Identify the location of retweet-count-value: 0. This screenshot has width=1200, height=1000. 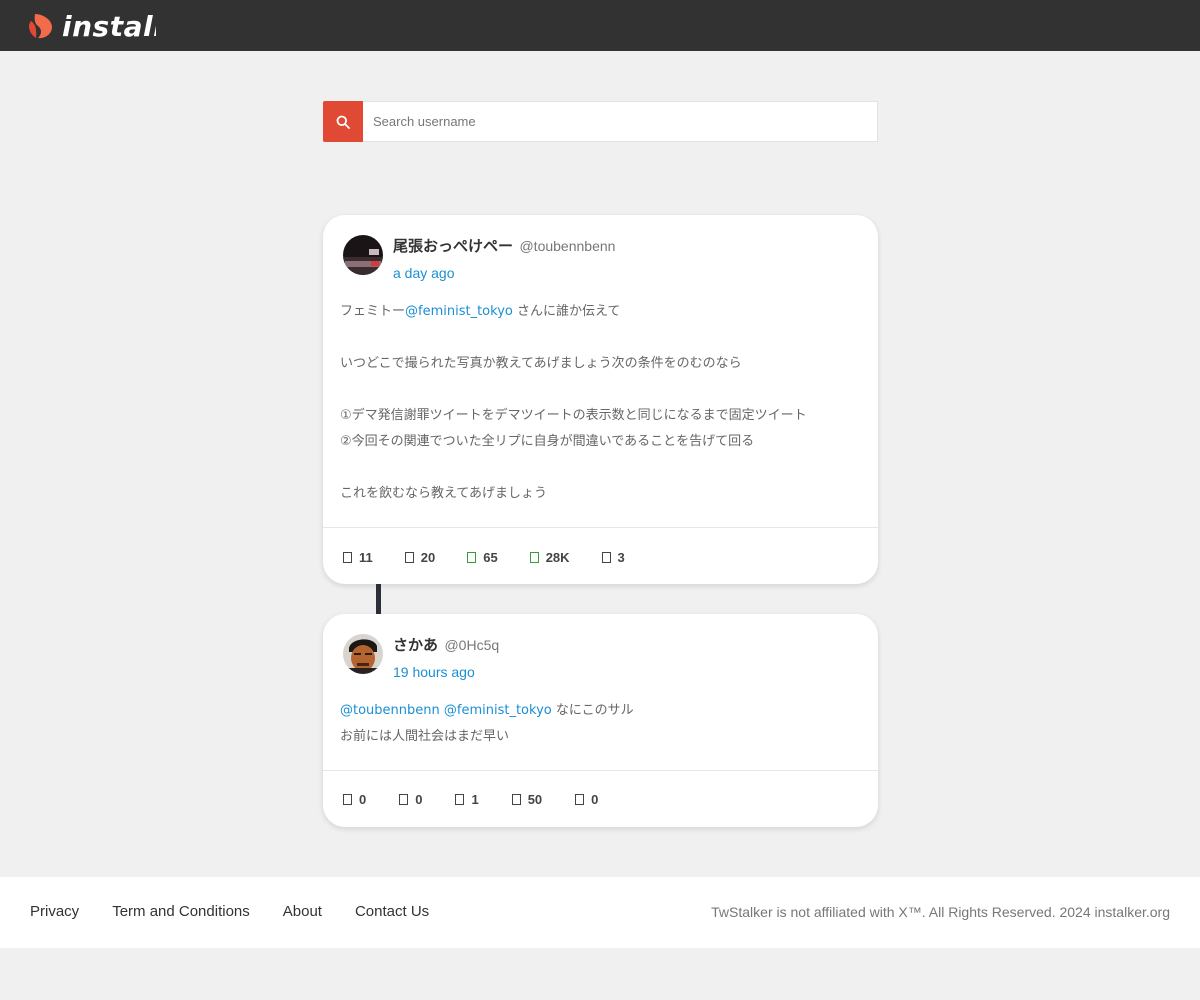
(419, 799).